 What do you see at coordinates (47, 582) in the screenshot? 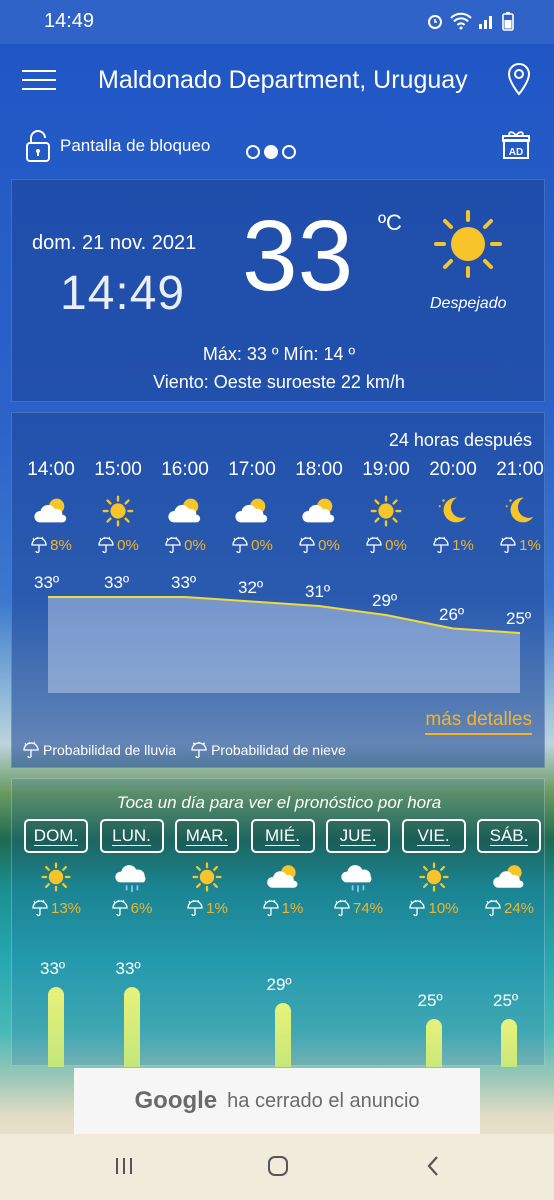
I see `hour-temp-label: 33º` at bounding box center [47, 582].